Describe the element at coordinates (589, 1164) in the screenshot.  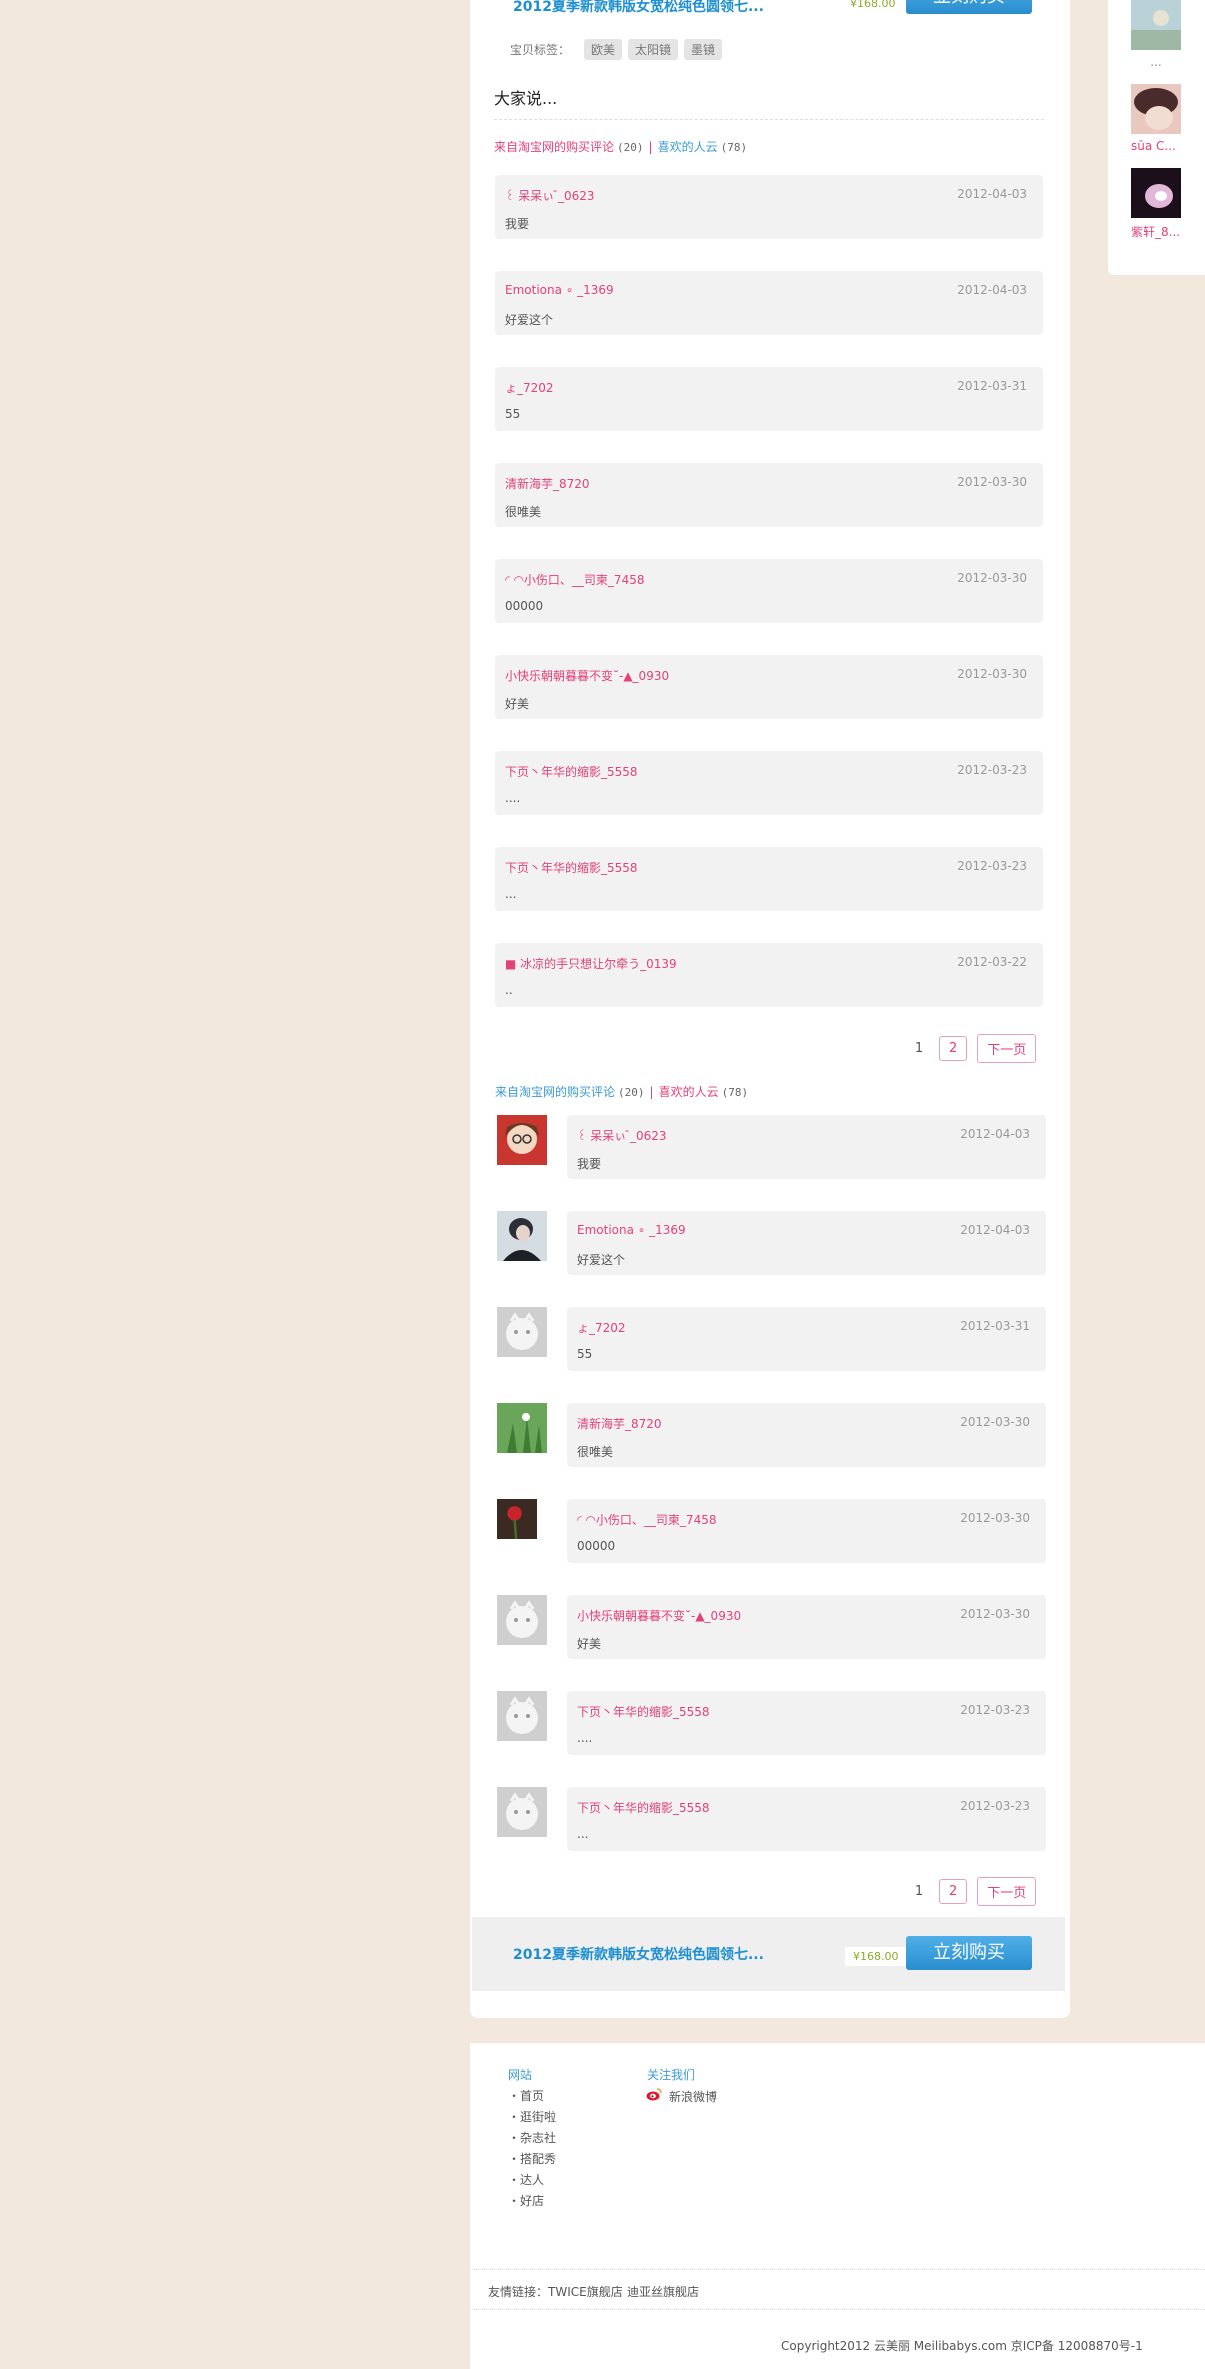
I see `comment-text: 我要` at that location.